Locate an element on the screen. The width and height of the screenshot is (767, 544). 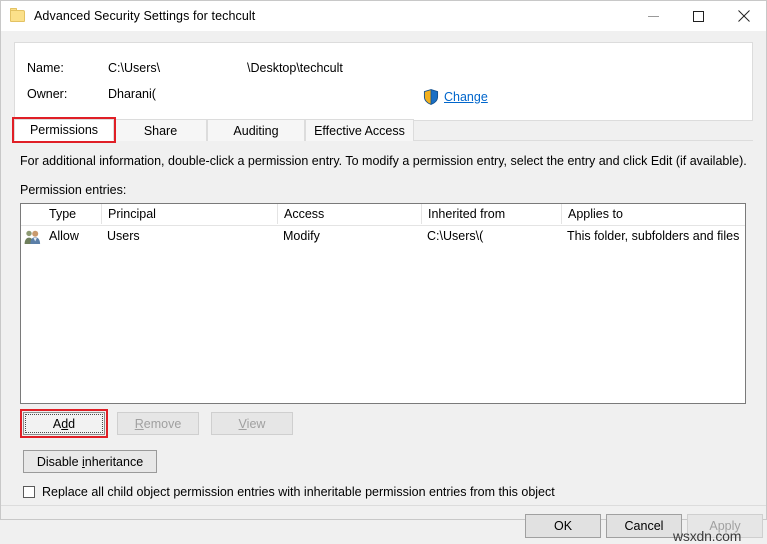
uac-shield-icon is located at coordinates (431, 97).